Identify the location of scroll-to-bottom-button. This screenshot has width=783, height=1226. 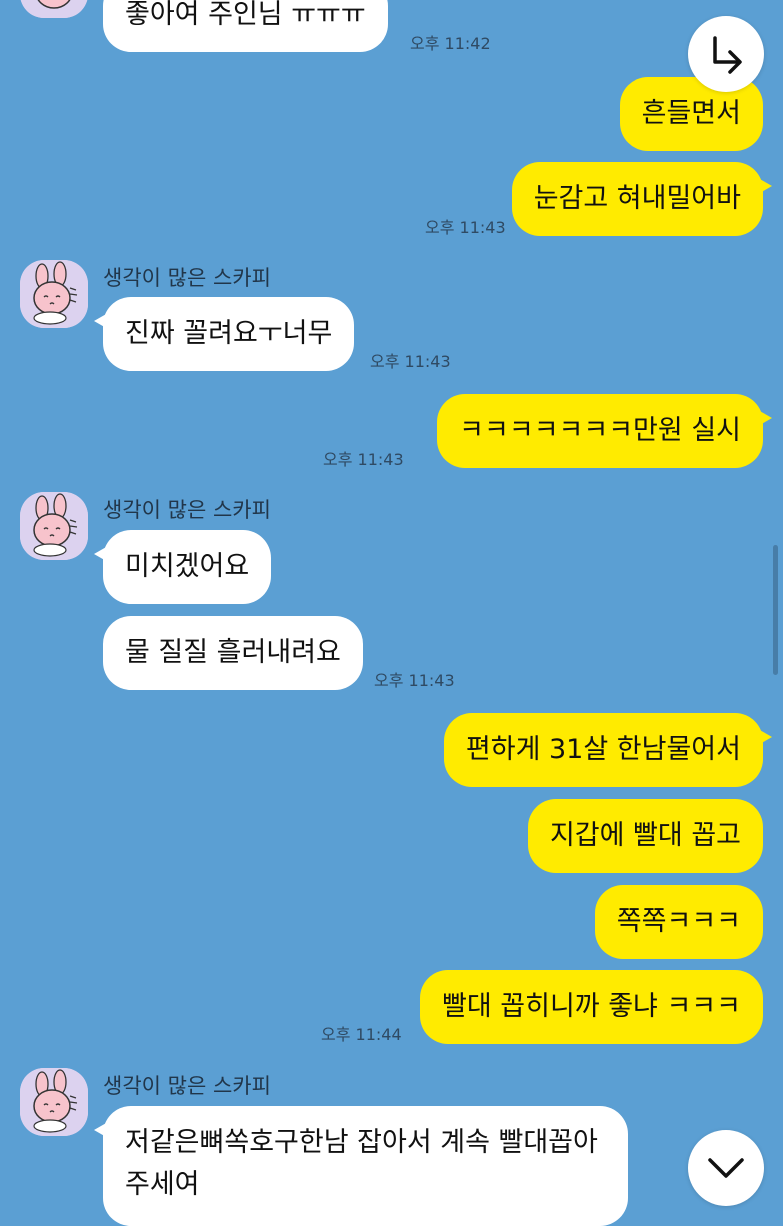
(726, 1168).